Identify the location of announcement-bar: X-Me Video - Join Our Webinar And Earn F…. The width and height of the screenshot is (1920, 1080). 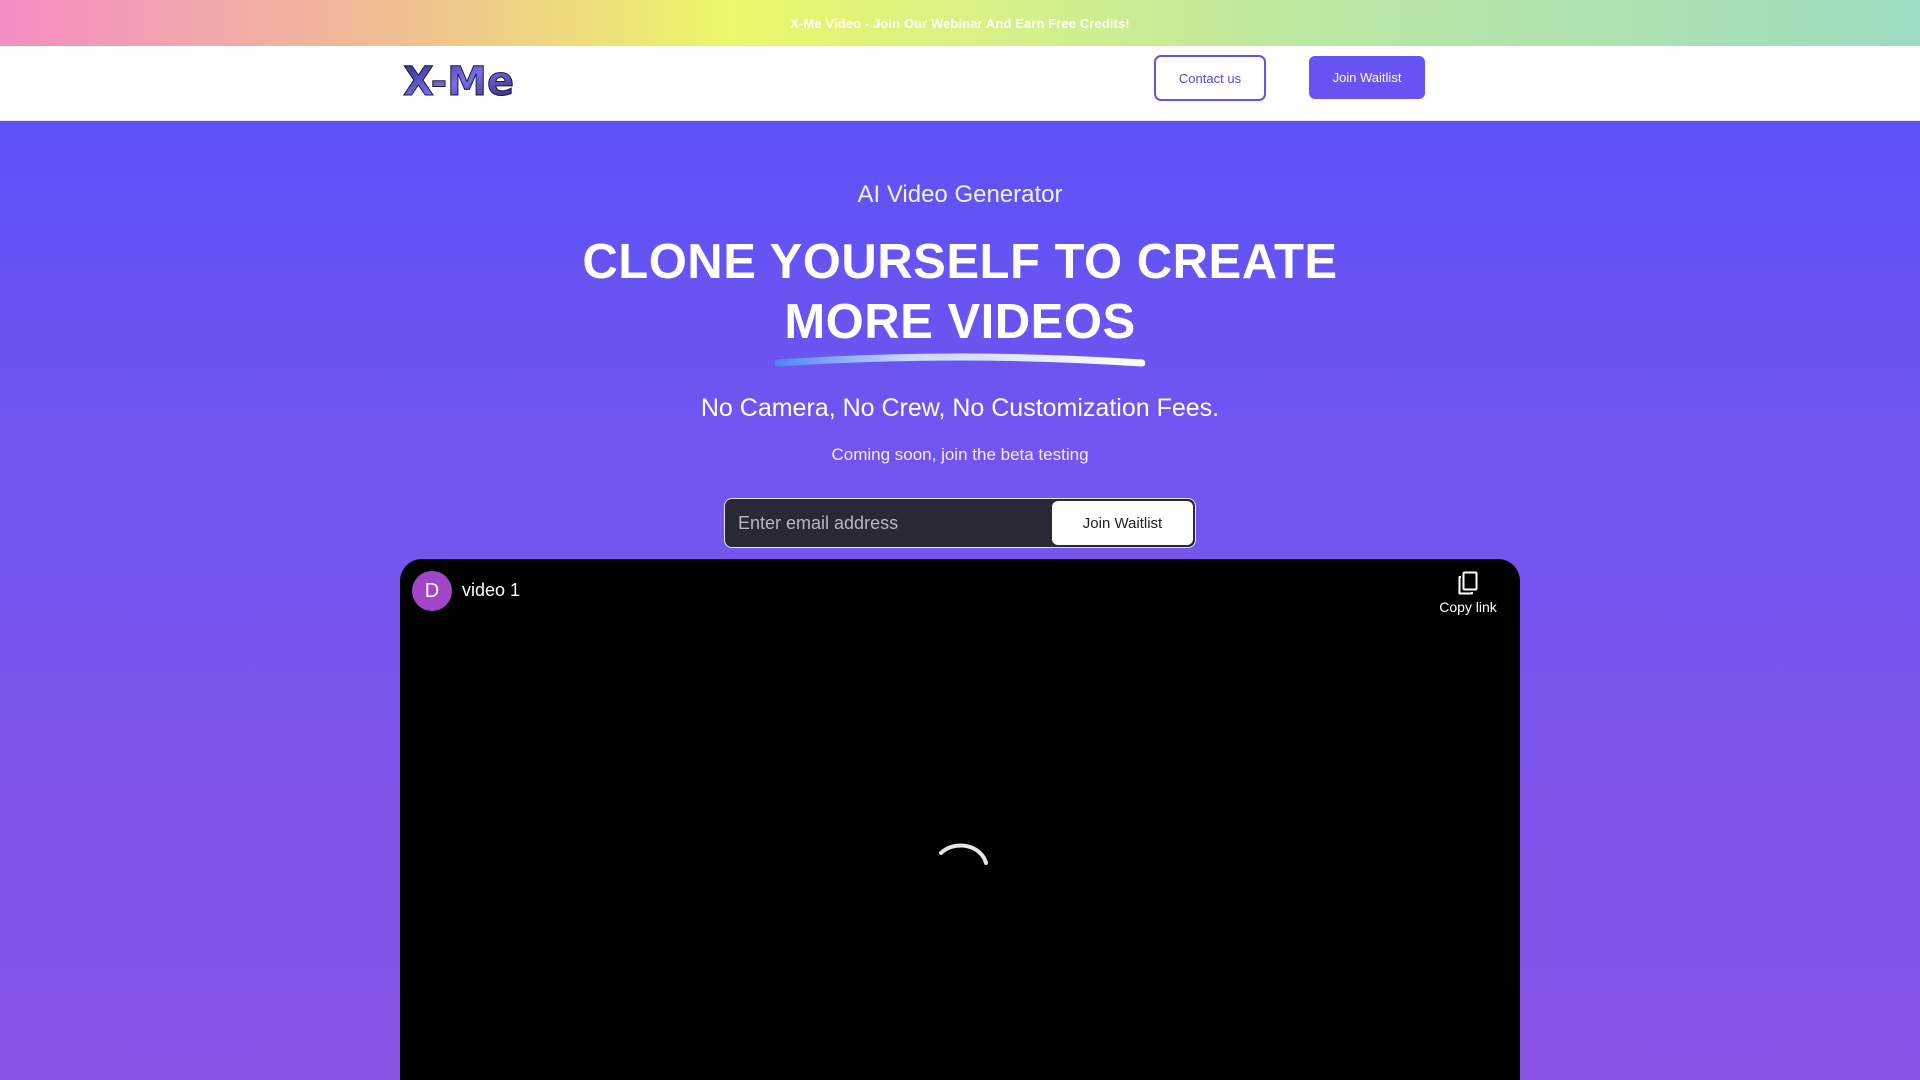
(960, 23).